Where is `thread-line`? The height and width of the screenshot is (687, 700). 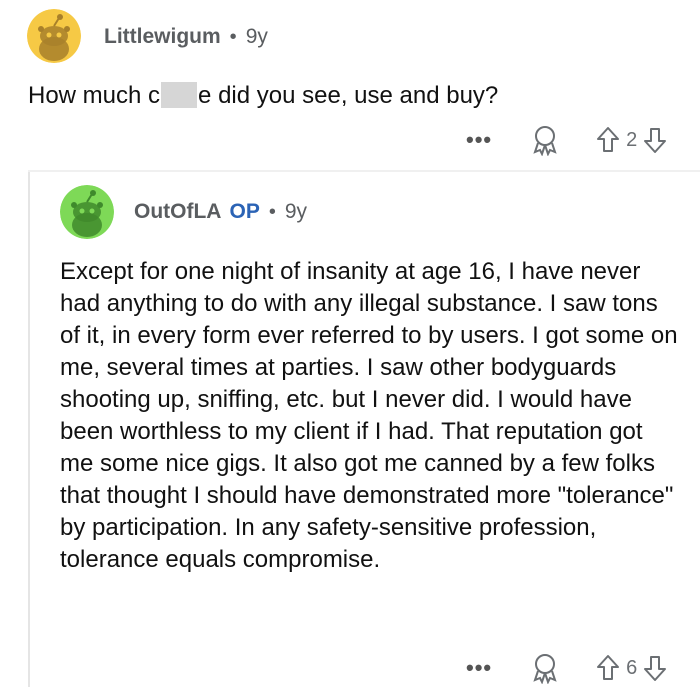 thread-line is located at coordinates (29, 428).